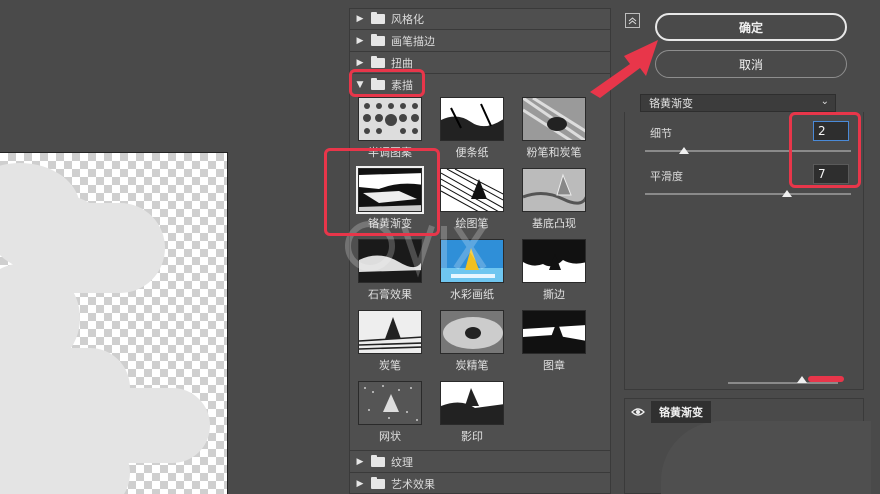 Image resolution: width=880 pixels, height=494 pixels. Describe the element at coordinates (390, 436) in the screenshot. I see `filter-label: 网状` at that location.